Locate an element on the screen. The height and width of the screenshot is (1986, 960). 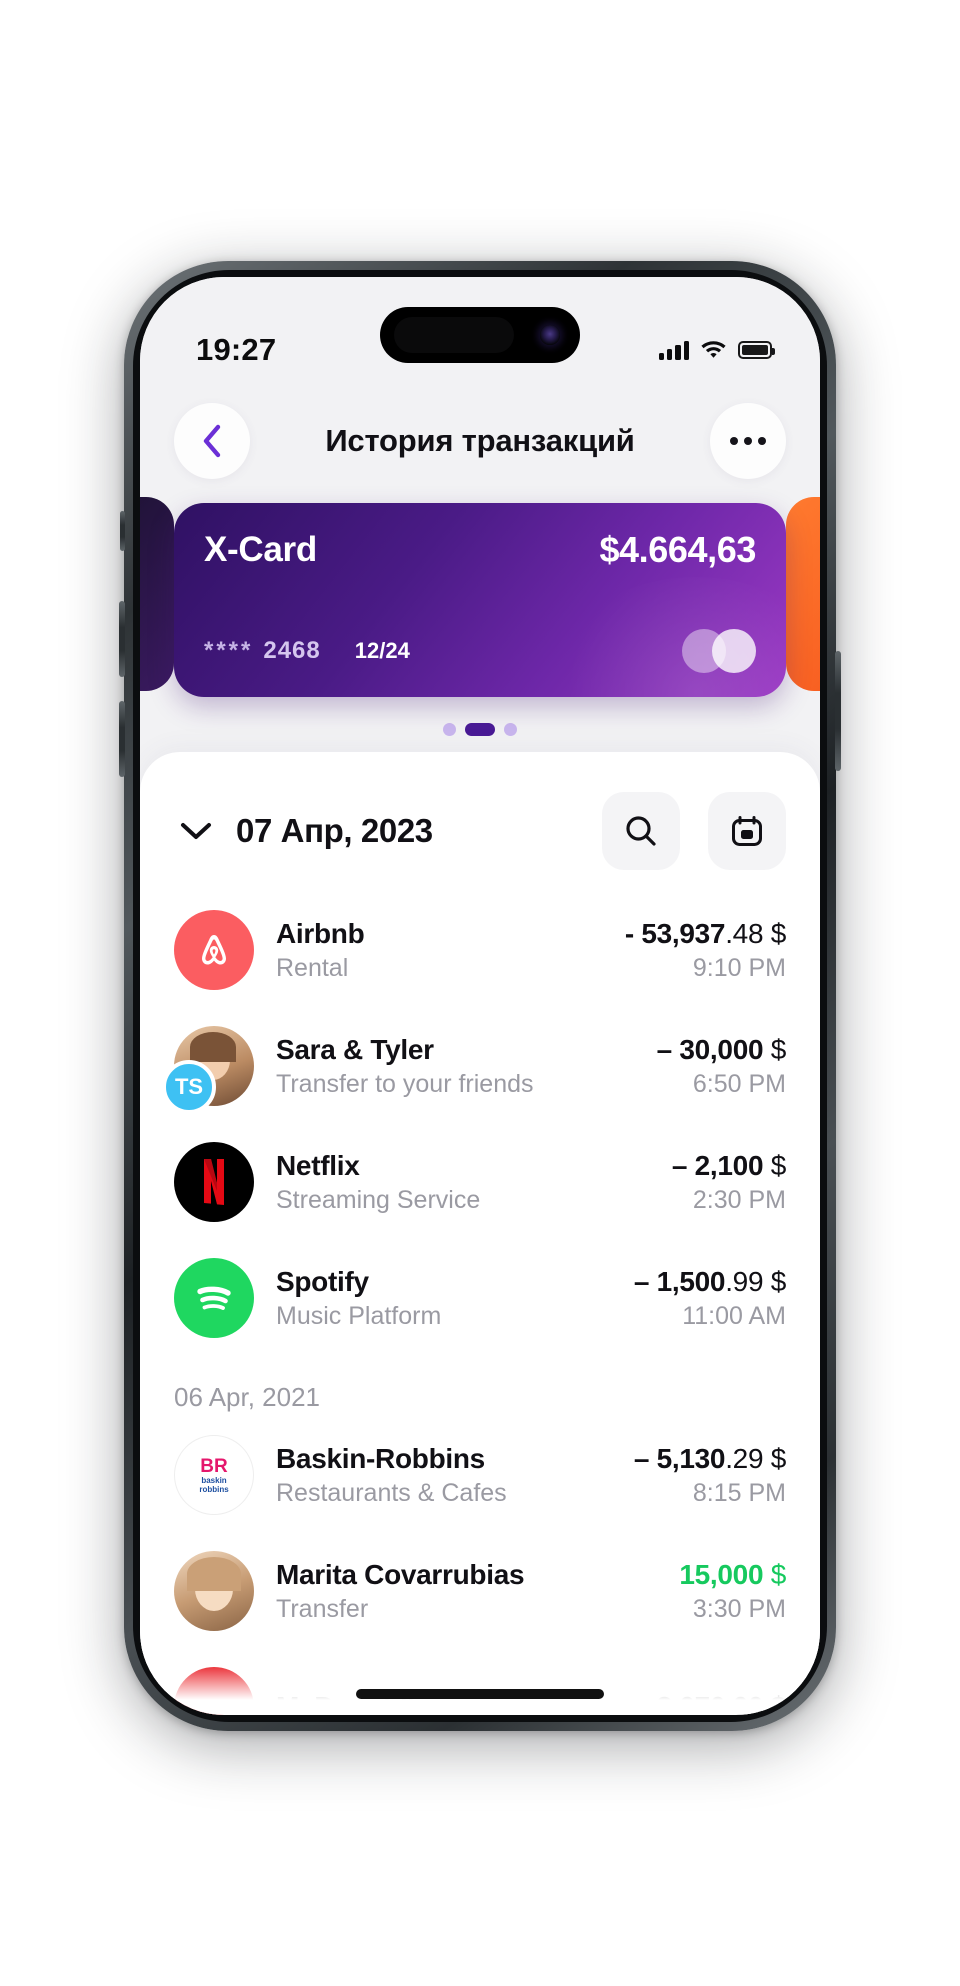
card-top-row: X-Card $4.664,63 is located at coordinates (480, 550).